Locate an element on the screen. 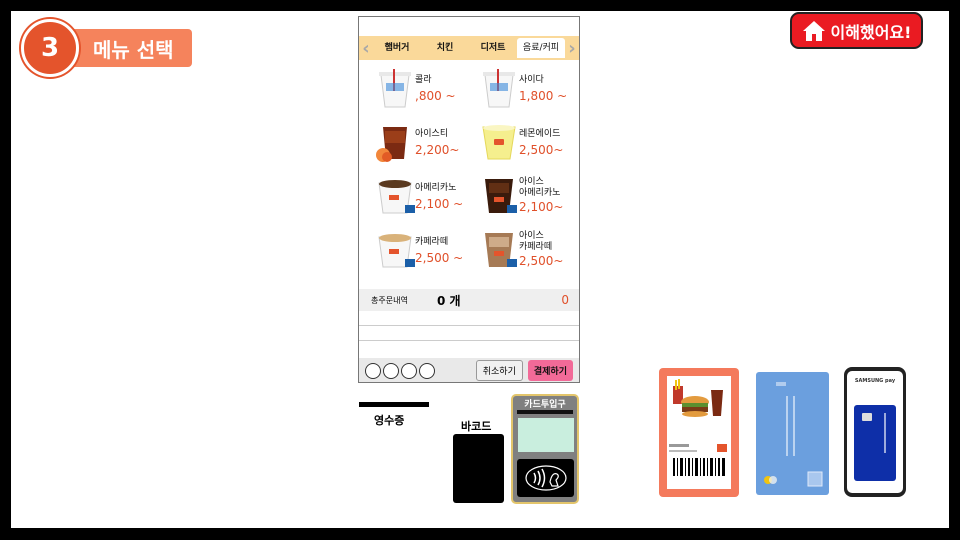 This screenshot has height=540, width=960. receipt-slot is located at coordinates (394, 404).